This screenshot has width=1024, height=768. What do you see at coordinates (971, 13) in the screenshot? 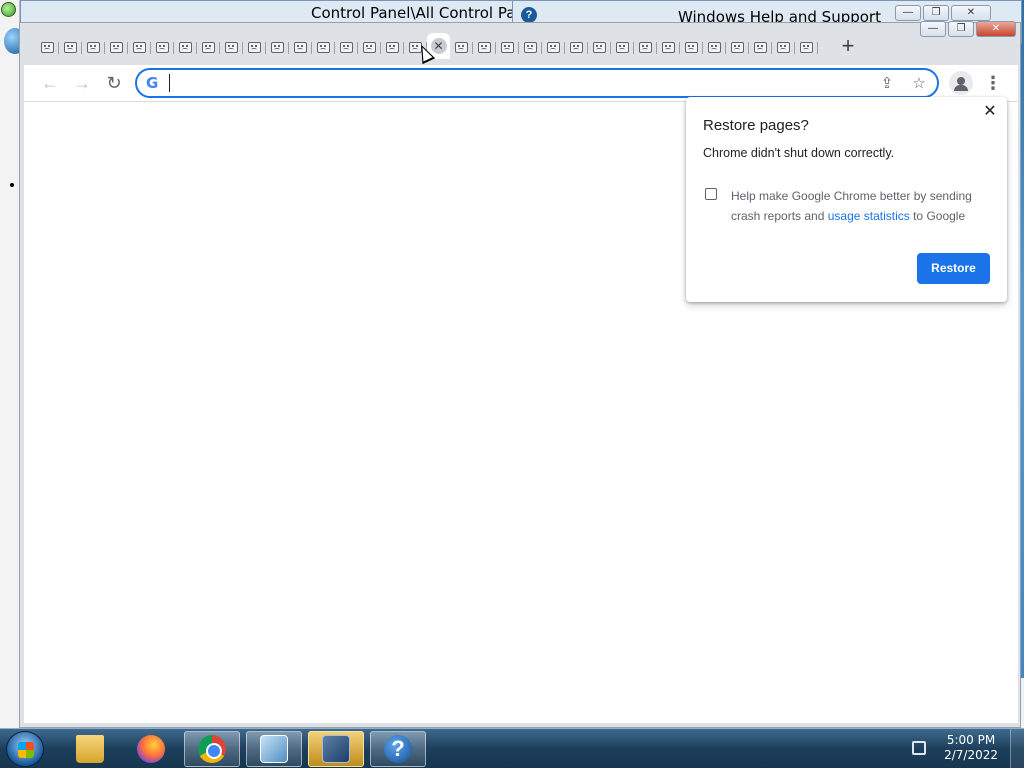
I see `help-close-button: ✕` at bounding box center [971, 13].